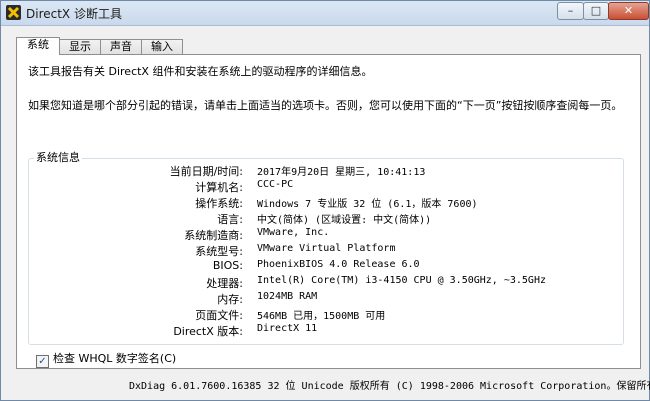  I want to click on info-value: VMware, Inc., so click(293, 232).